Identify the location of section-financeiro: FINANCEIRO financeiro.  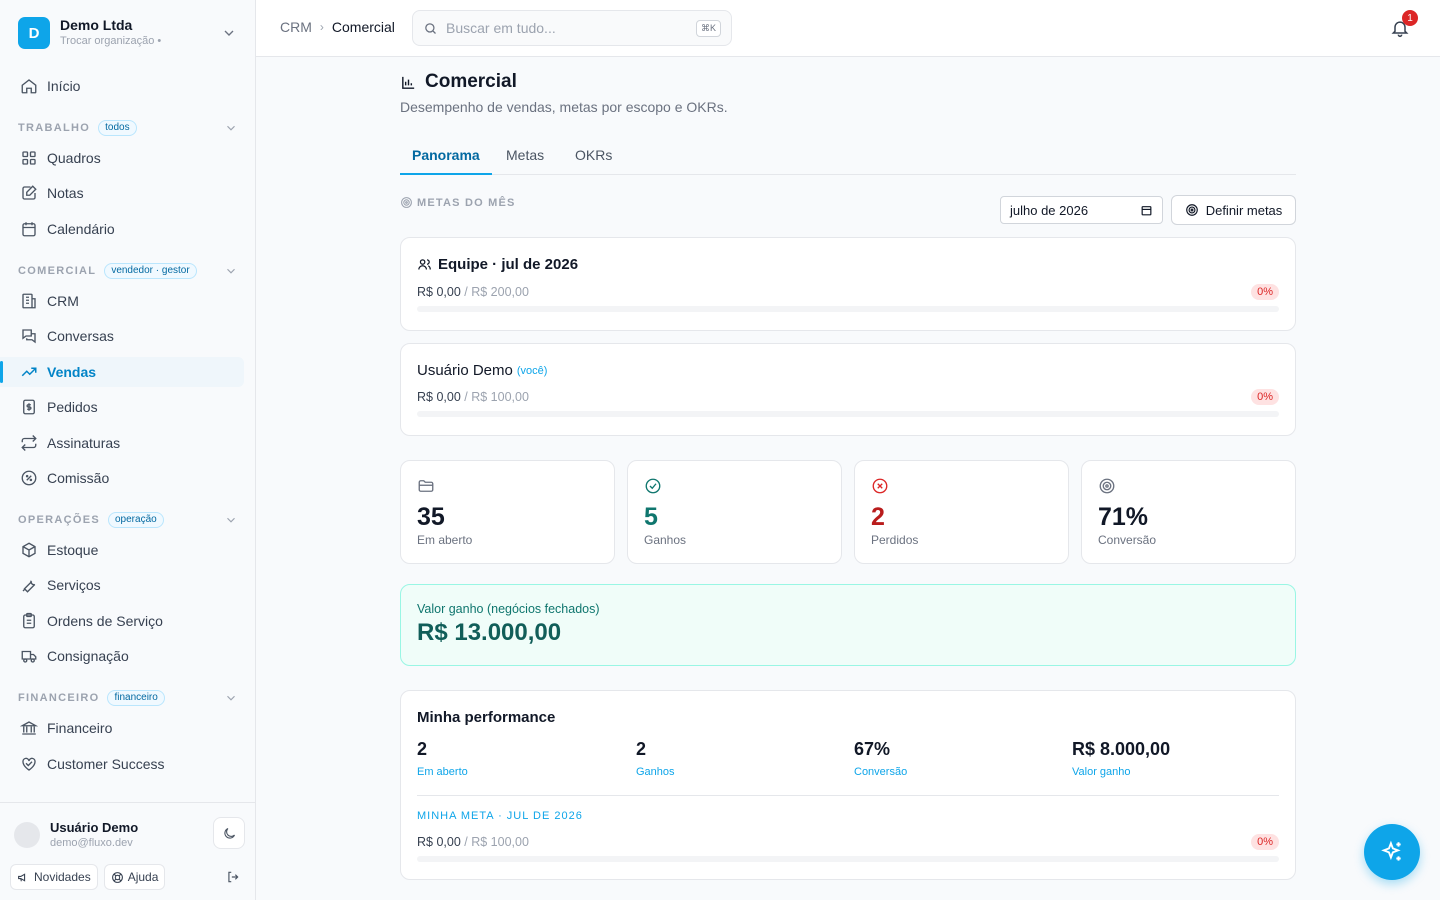
(128, 698).